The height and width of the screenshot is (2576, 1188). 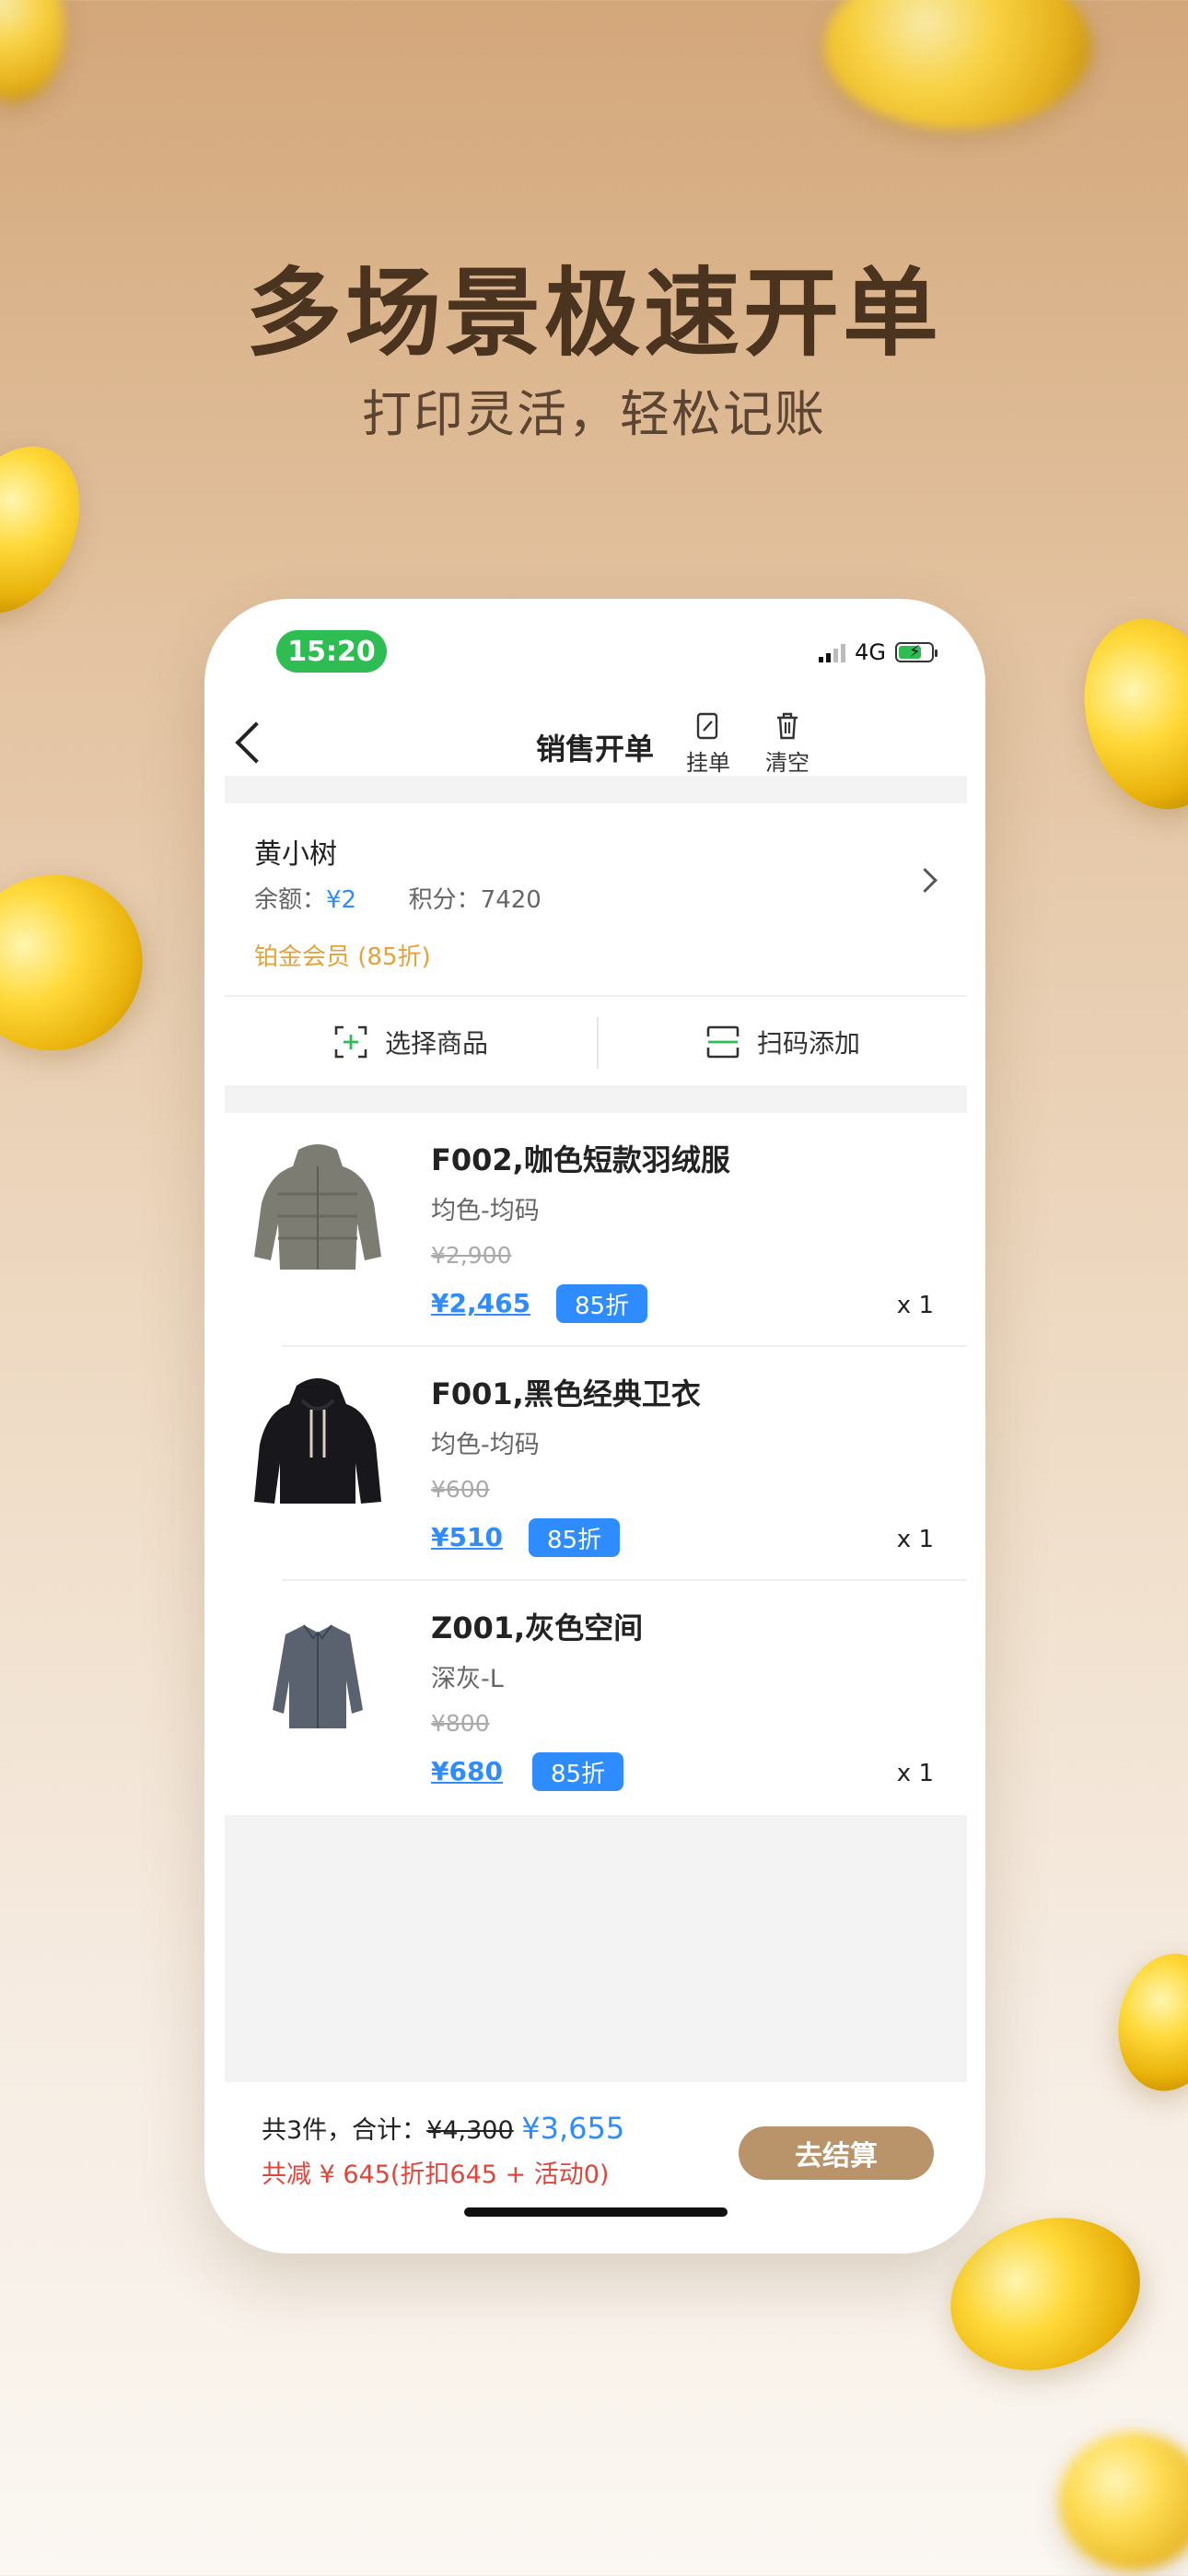 What do you see at coordinates (596, 1230) in the screenshot?
I see `order-item: F002,咖色短款羽绒服 均色-均码 ¥2,900 ¥2,465 85折 x 1` at bounding box center [596, 1230].